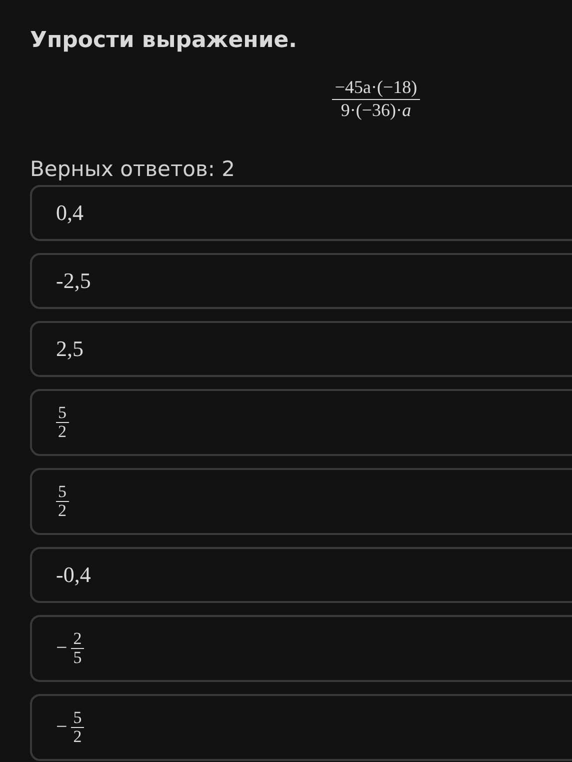 Image resolution: width=572 pixels, height=762 pixels. What do you see at coordinates (301, 281) in the screenshot?
I see `answer-option: -2,5` at bounding box center [301, 281].